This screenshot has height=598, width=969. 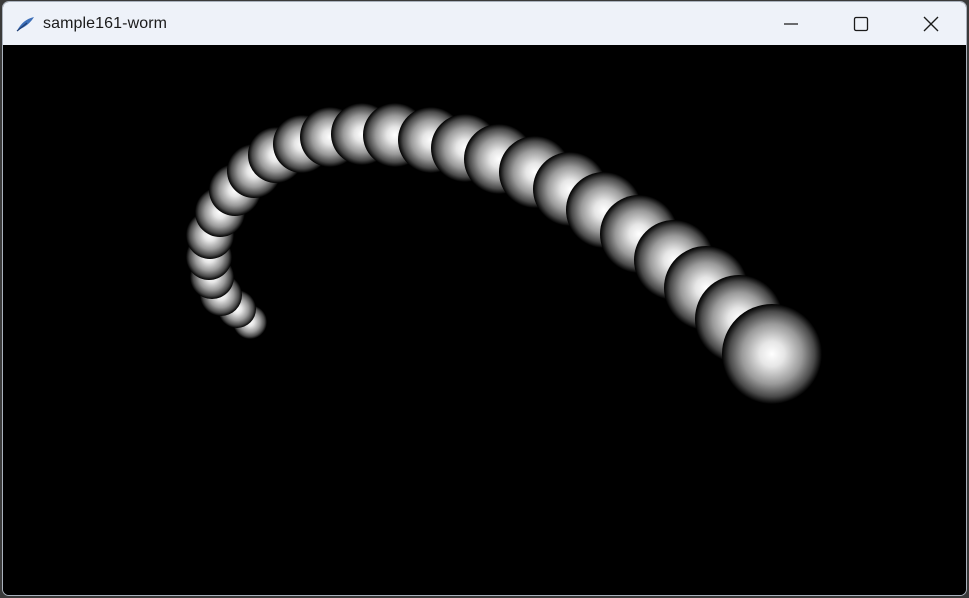 I want to click on close-button, so click(x=931, y=23).